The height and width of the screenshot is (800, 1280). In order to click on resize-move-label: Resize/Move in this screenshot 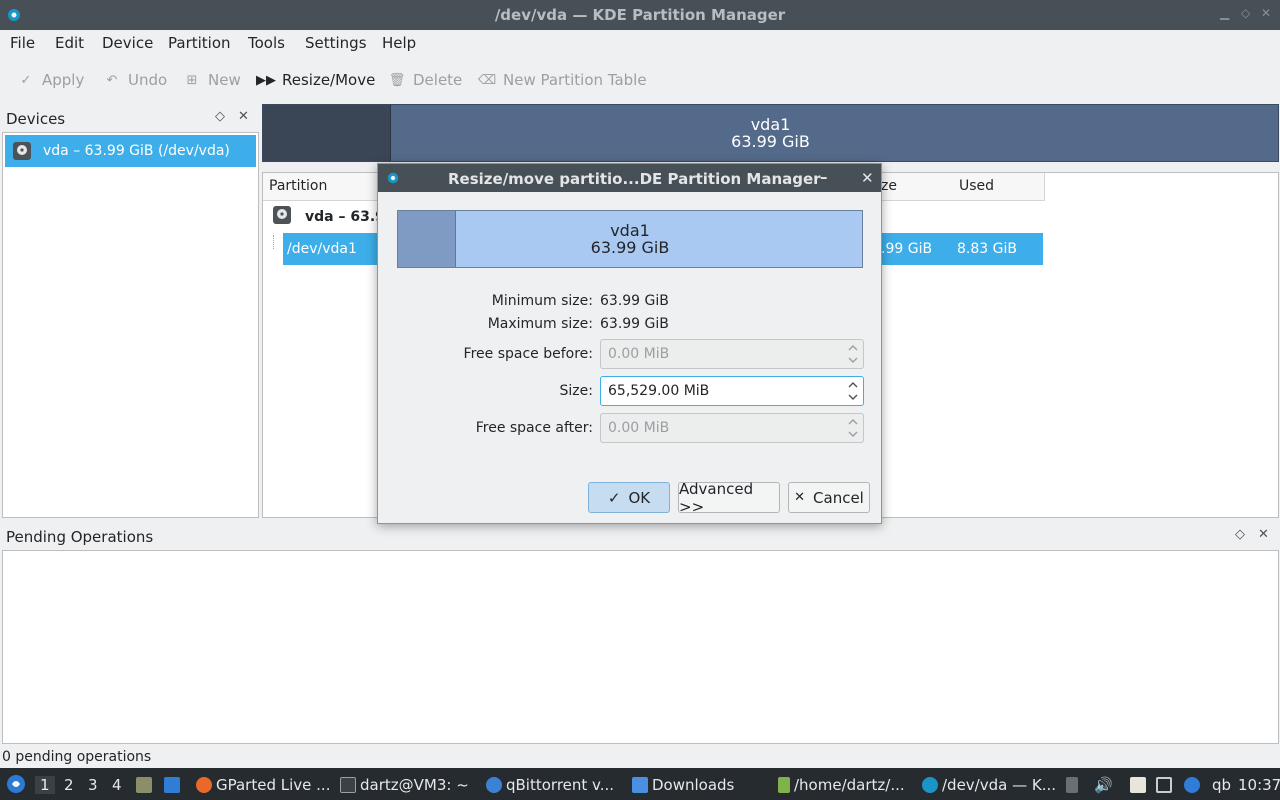, I will do `click(329, 80)`.